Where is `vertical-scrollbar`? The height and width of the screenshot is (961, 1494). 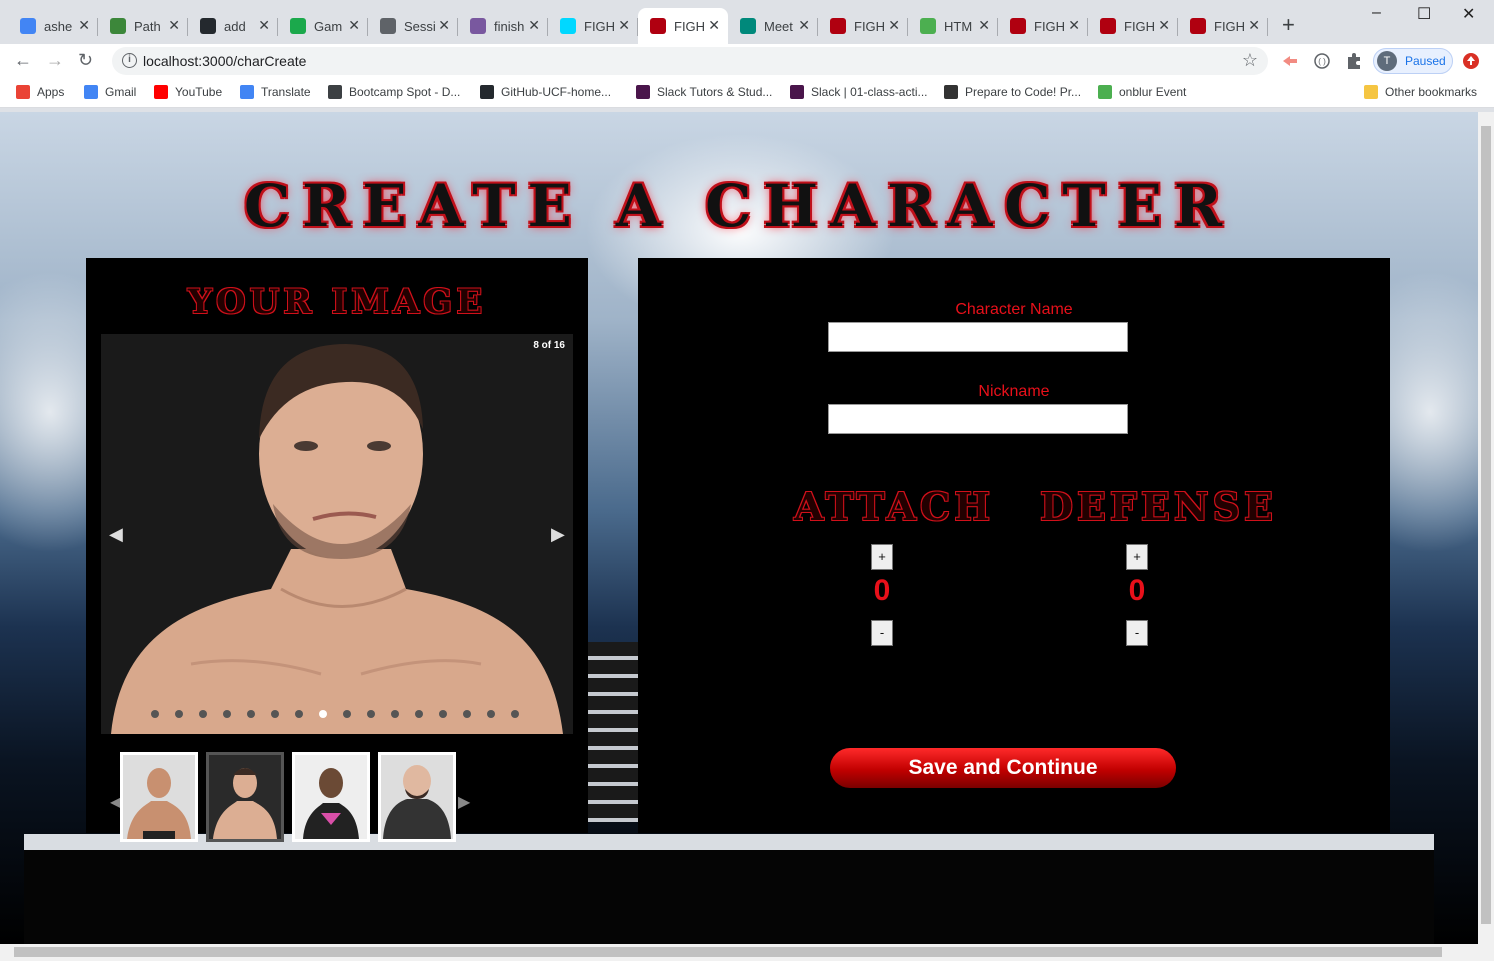
vertical-scrollbar is located at coordinates (1486, 528).